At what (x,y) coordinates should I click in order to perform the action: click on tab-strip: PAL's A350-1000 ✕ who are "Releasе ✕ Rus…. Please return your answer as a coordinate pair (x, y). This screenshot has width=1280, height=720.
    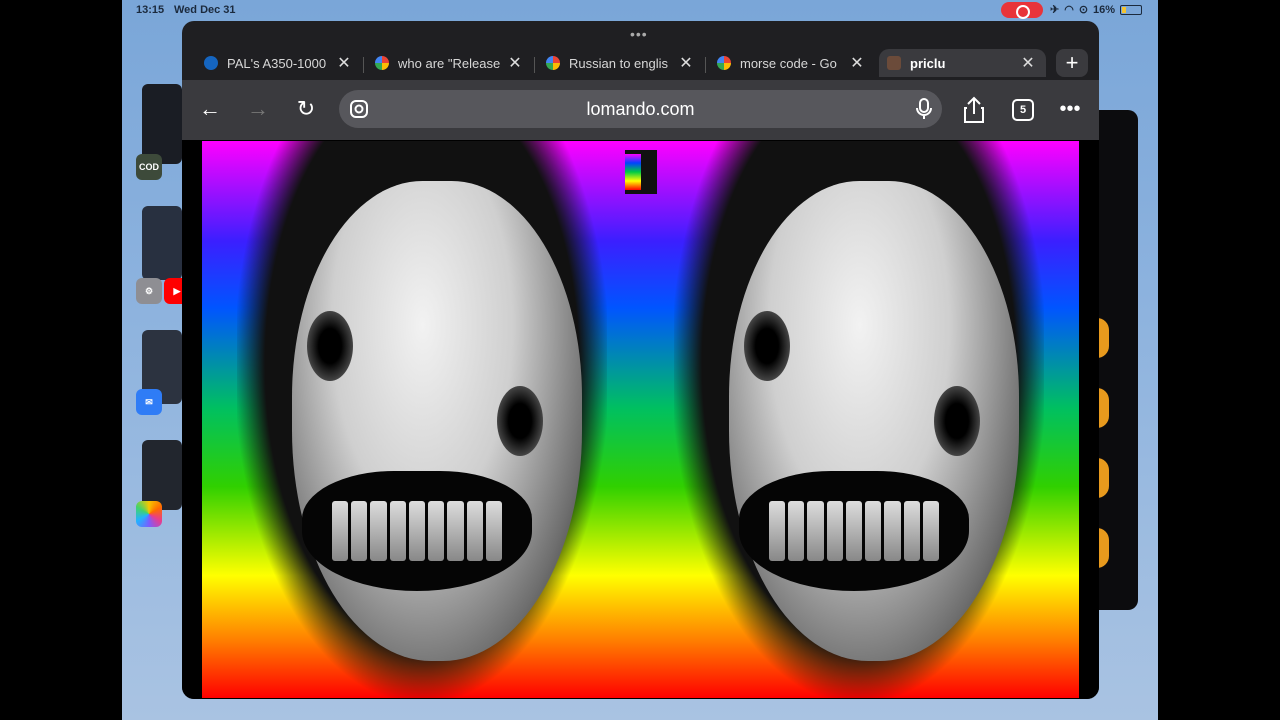
    Looking at the image, I should click on (640, 63).